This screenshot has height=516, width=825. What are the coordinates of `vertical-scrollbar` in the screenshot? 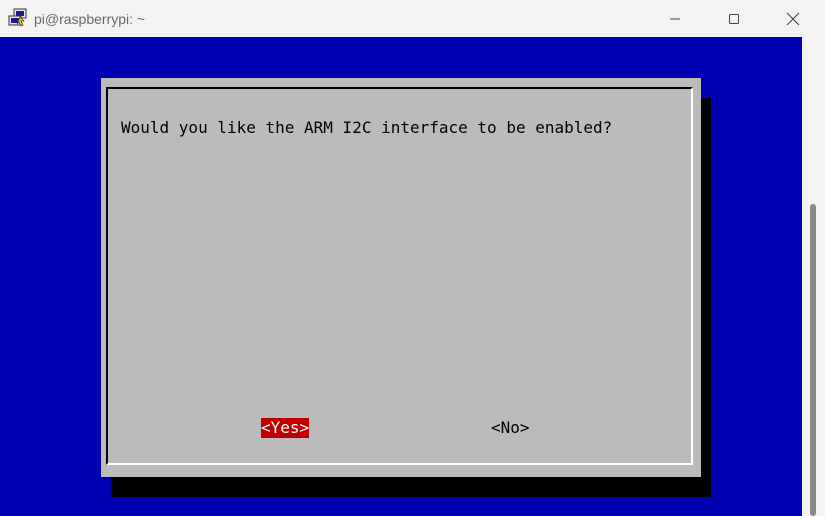 It's located at (813, 276).